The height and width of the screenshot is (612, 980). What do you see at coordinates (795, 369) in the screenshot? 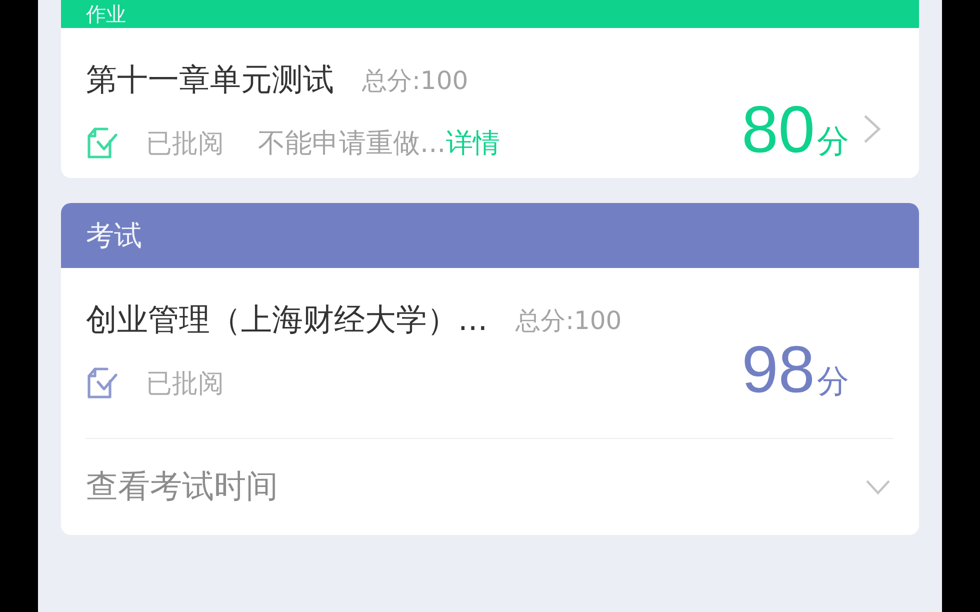
I see `score: 98分` at bounding box center [795, 369].